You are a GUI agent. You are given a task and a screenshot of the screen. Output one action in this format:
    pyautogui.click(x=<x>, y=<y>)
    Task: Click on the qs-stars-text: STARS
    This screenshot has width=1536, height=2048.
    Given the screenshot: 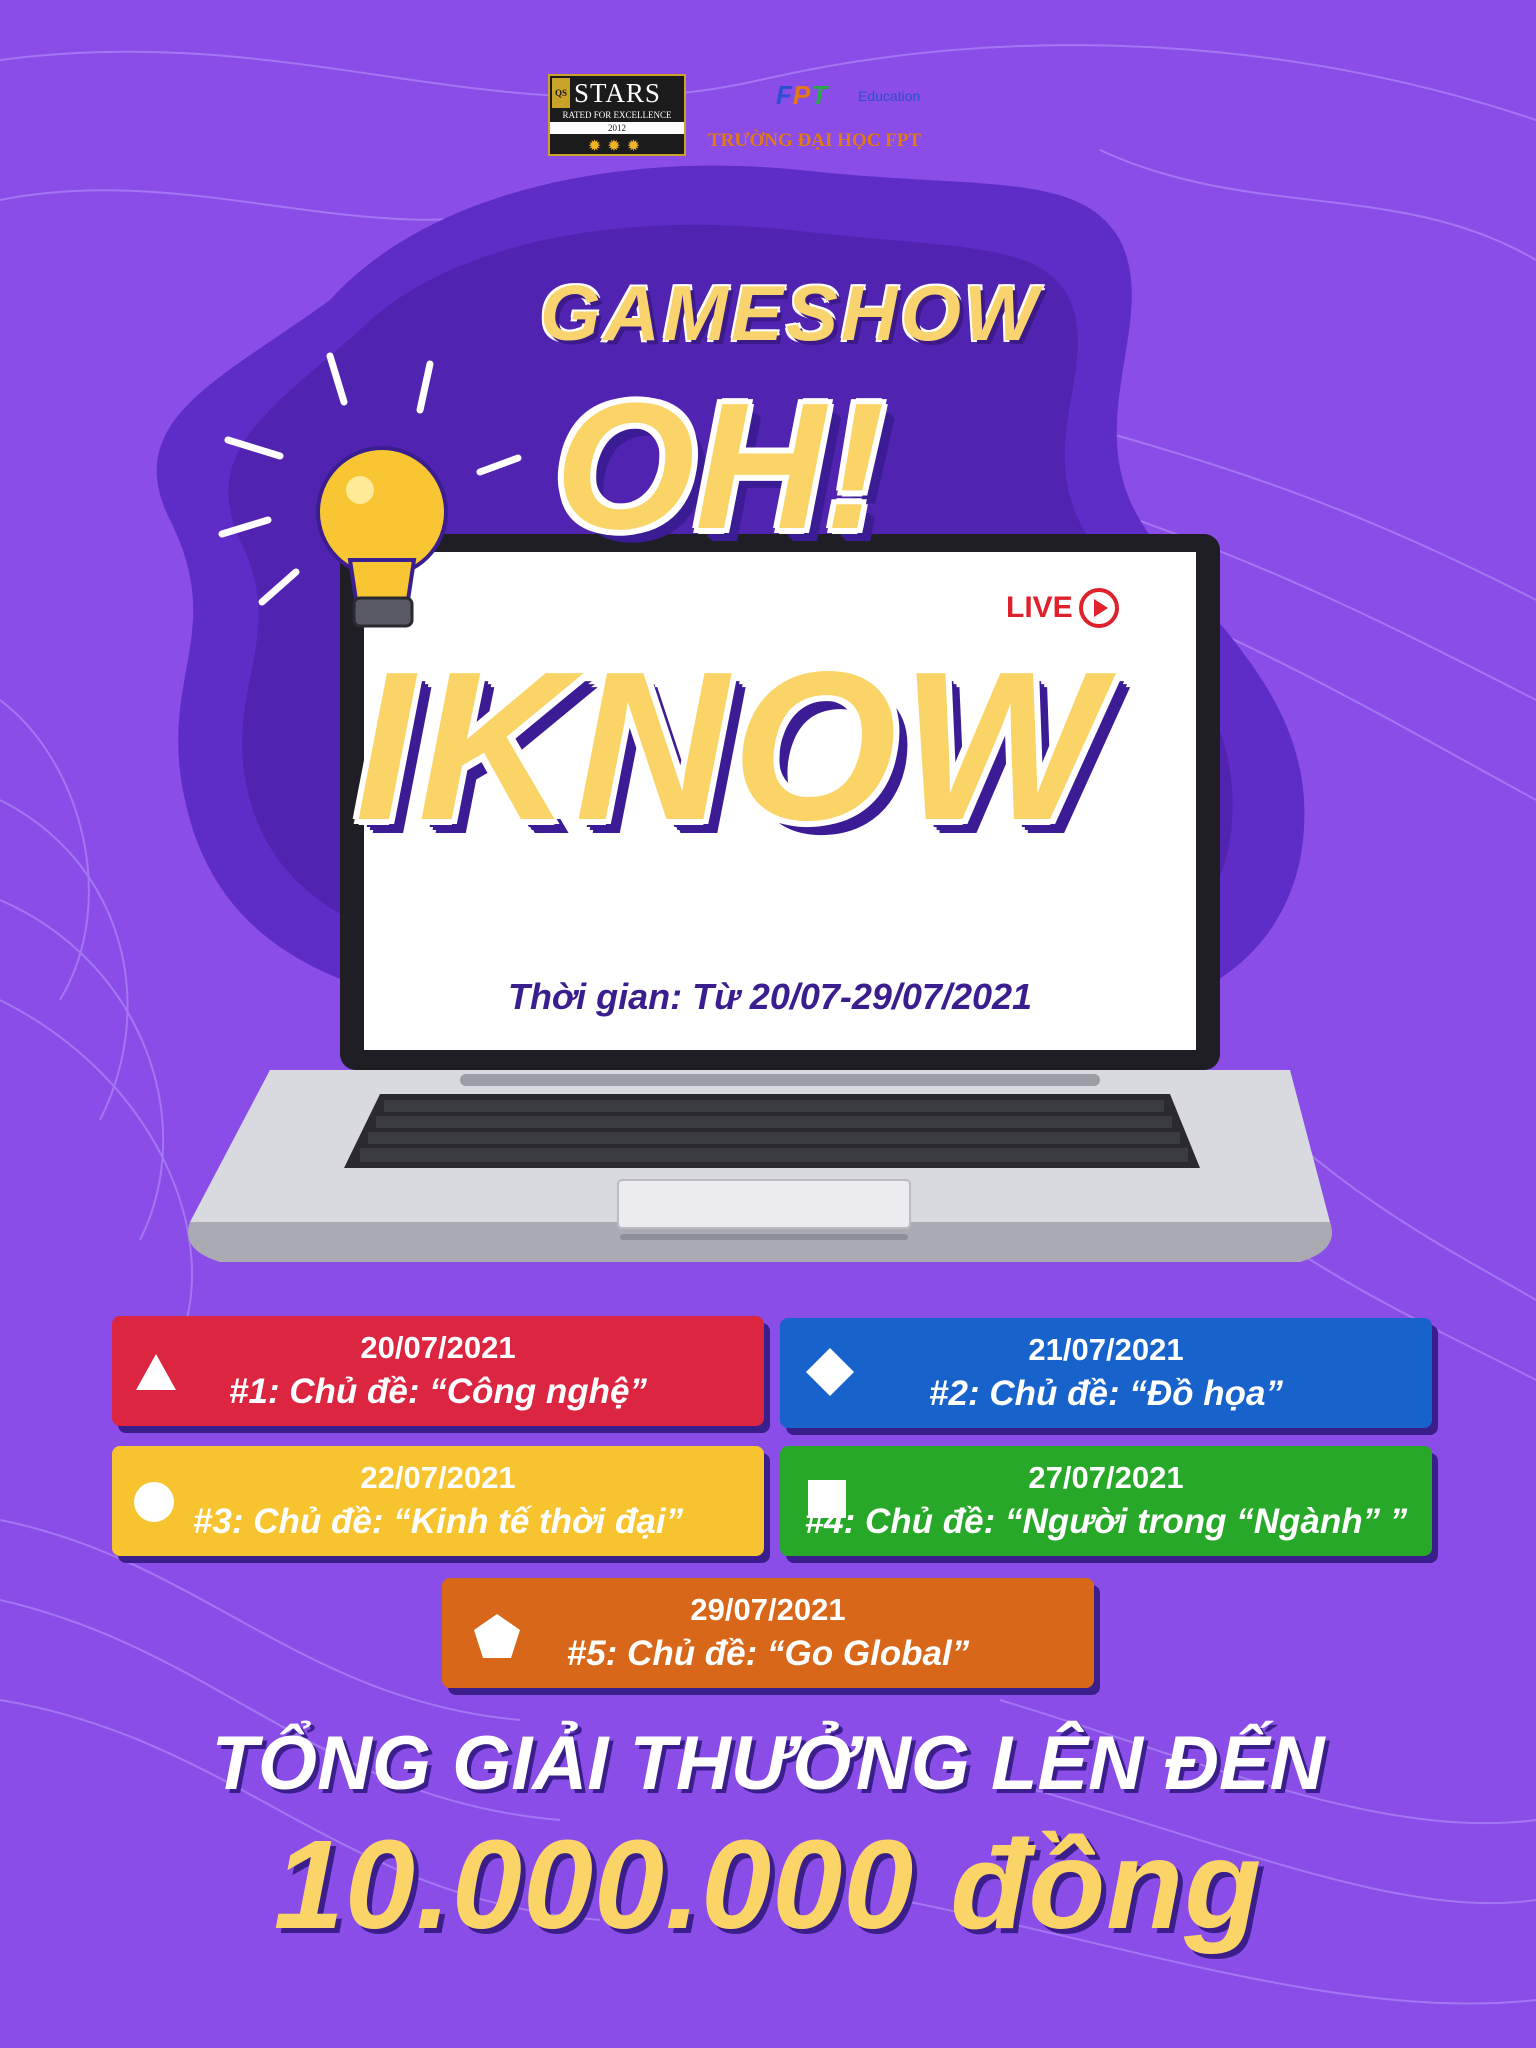 What is the action you would take?
    pyautogui.click(x=617, y=92)
    